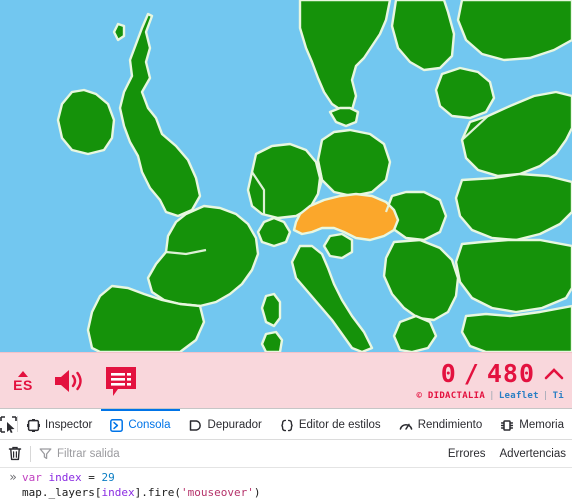  What do you see at coordinates (406, 425) in the screenshot?
I see `performance-icon` at bounding box center [406, 425].